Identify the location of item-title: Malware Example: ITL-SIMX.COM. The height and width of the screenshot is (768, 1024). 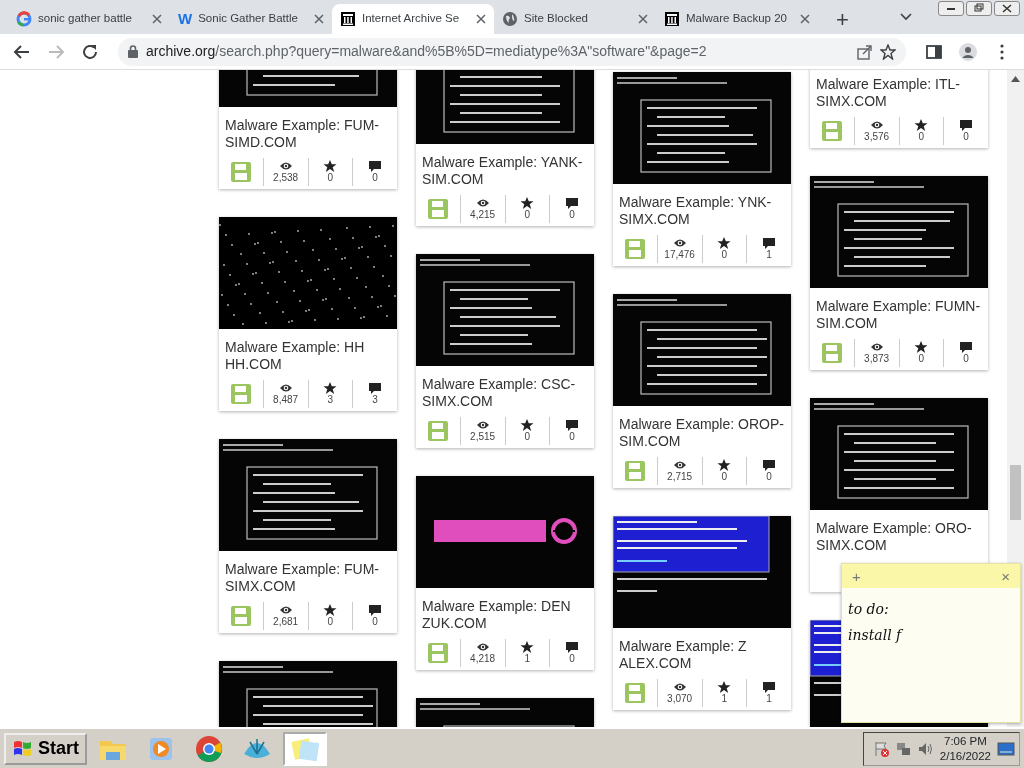
(899, 93).